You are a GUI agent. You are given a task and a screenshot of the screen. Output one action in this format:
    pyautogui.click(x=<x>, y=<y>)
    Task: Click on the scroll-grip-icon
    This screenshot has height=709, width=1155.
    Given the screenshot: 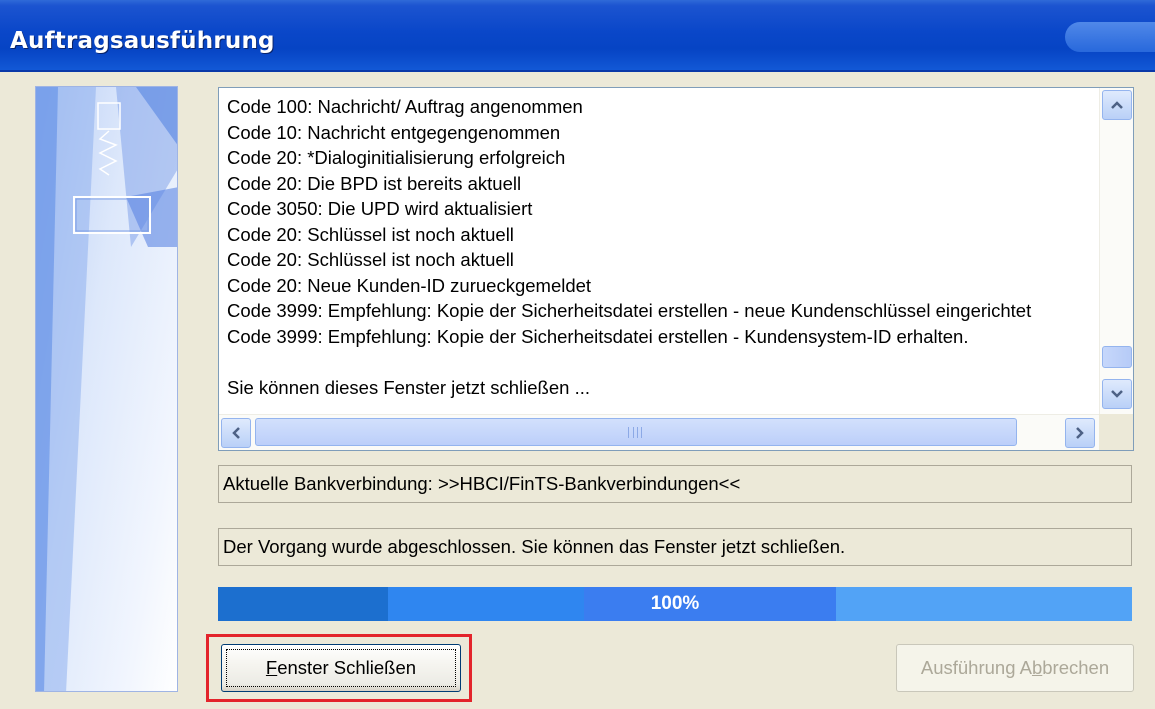 What is the action you would take?
    pyautogui.click(x=635, y=432)
    